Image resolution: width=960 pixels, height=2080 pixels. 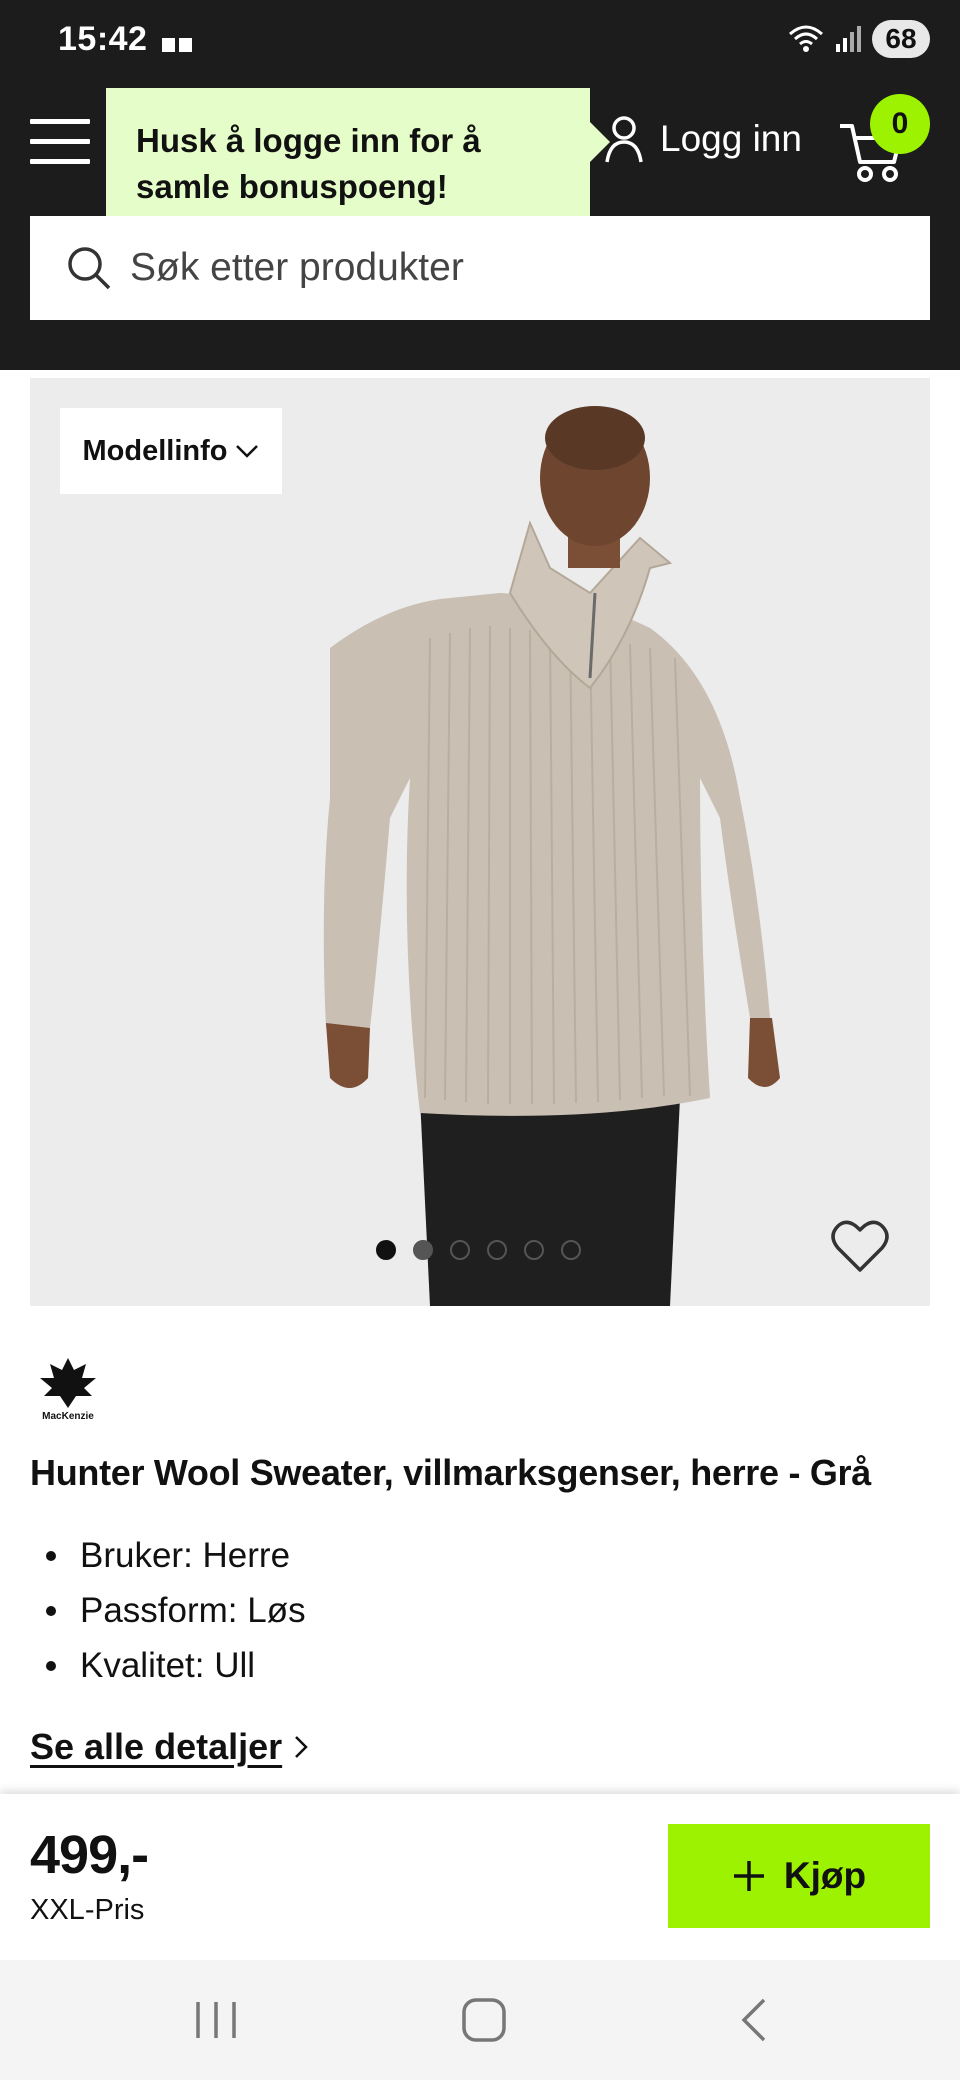 I want to click on status-bar: 15:42 68, so click(x=480, y=37).